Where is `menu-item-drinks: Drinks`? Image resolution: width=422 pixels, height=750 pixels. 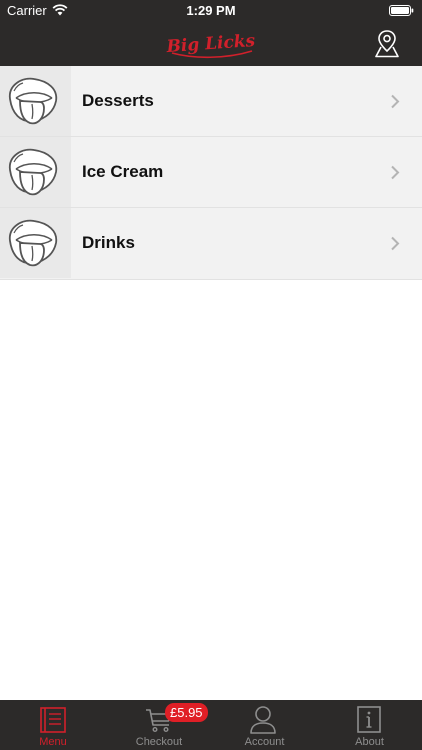 menu-item-drinks: Drinks is located at coordinates (211, 244).